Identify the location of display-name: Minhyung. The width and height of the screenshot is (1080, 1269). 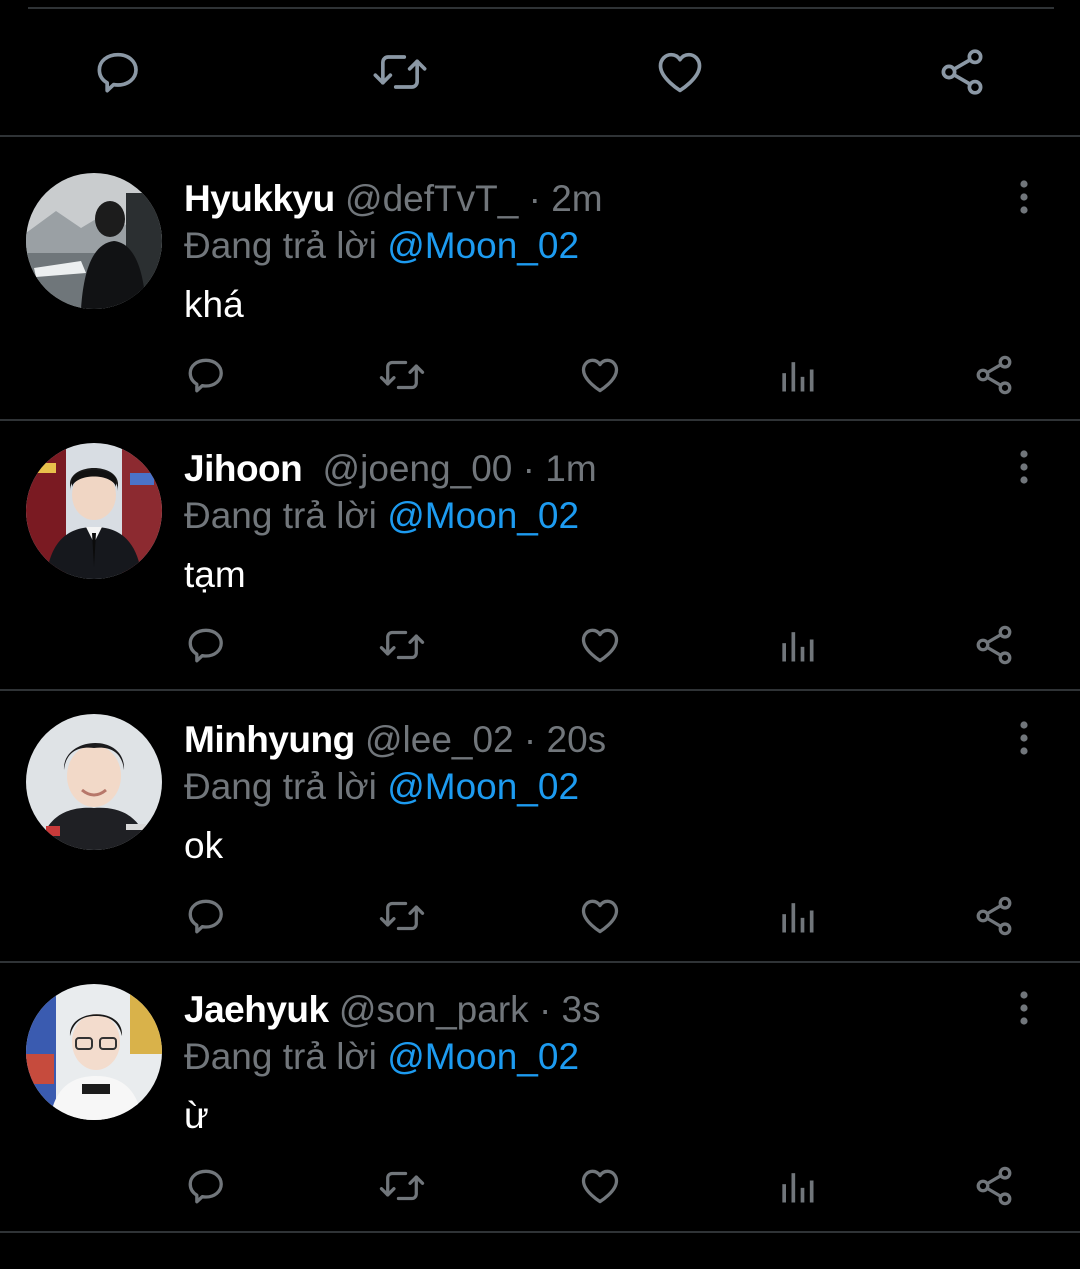
(269, 739).